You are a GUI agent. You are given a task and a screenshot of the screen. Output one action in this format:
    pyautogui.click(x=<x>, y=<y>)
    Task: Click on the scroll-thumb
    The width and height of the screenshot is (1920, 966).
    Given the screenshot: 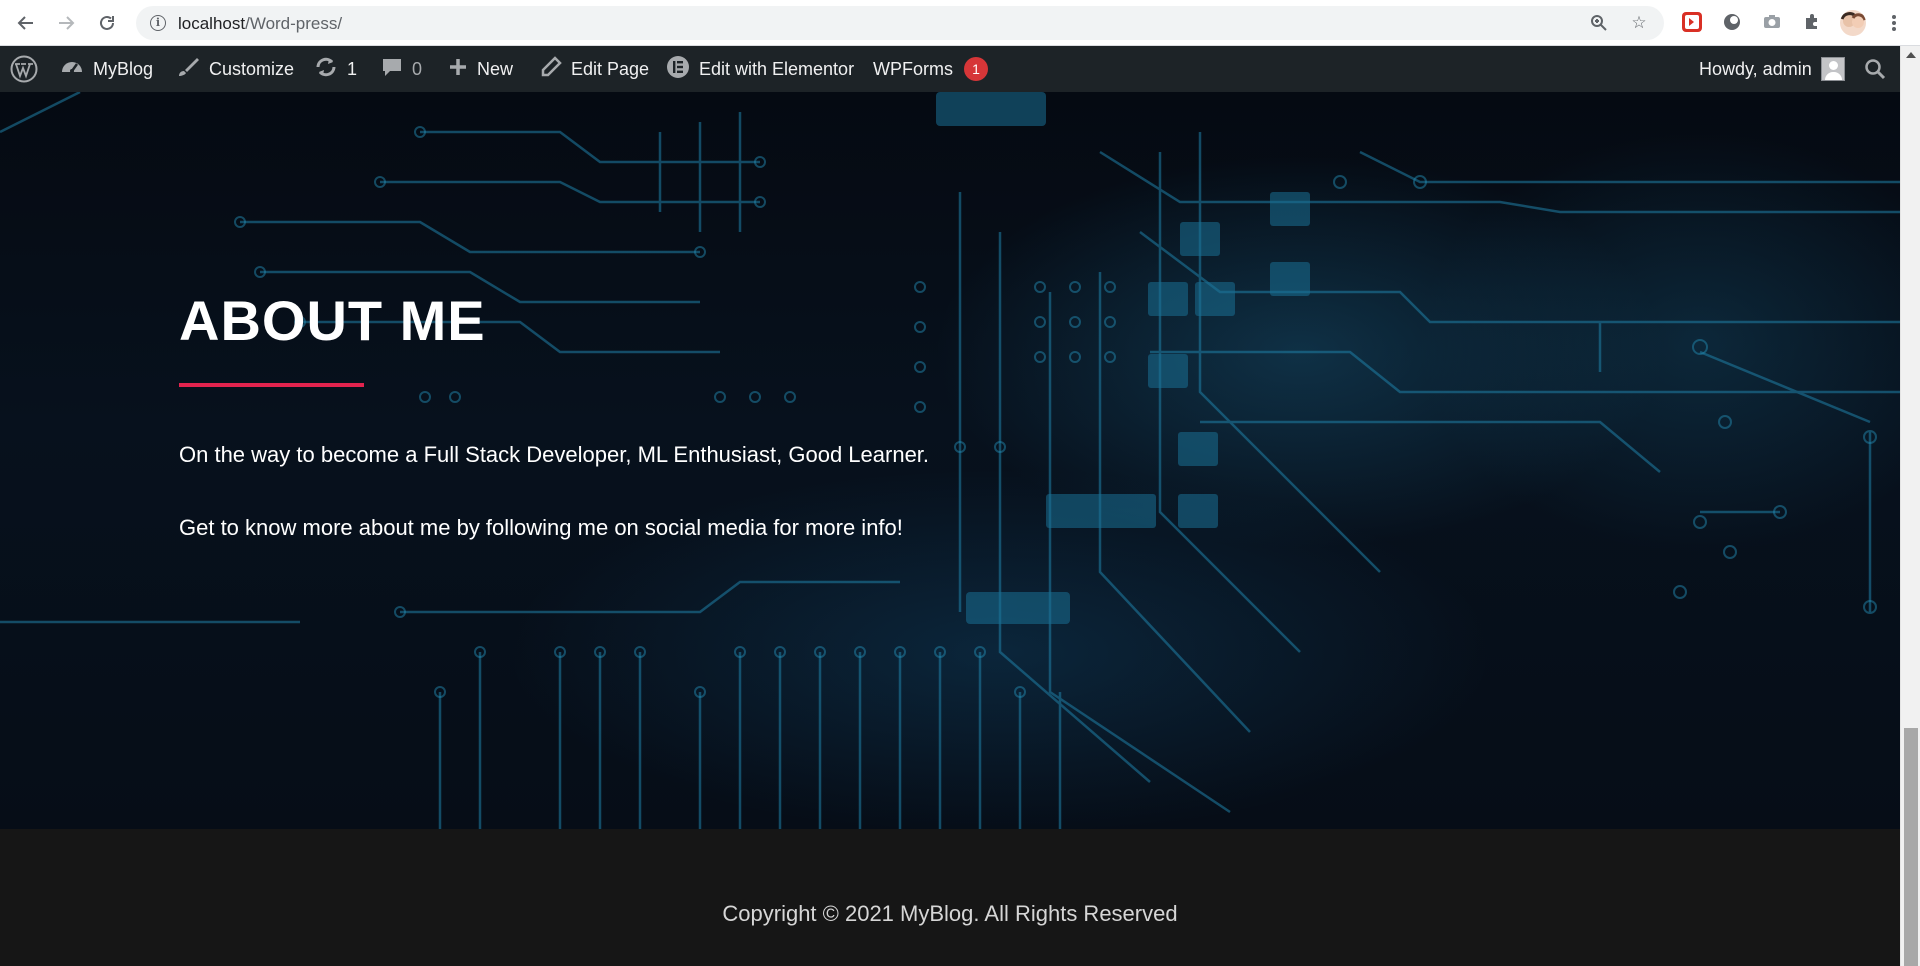 What is the action you would take?
    pyautogui.click(x=1911, y=847)
    